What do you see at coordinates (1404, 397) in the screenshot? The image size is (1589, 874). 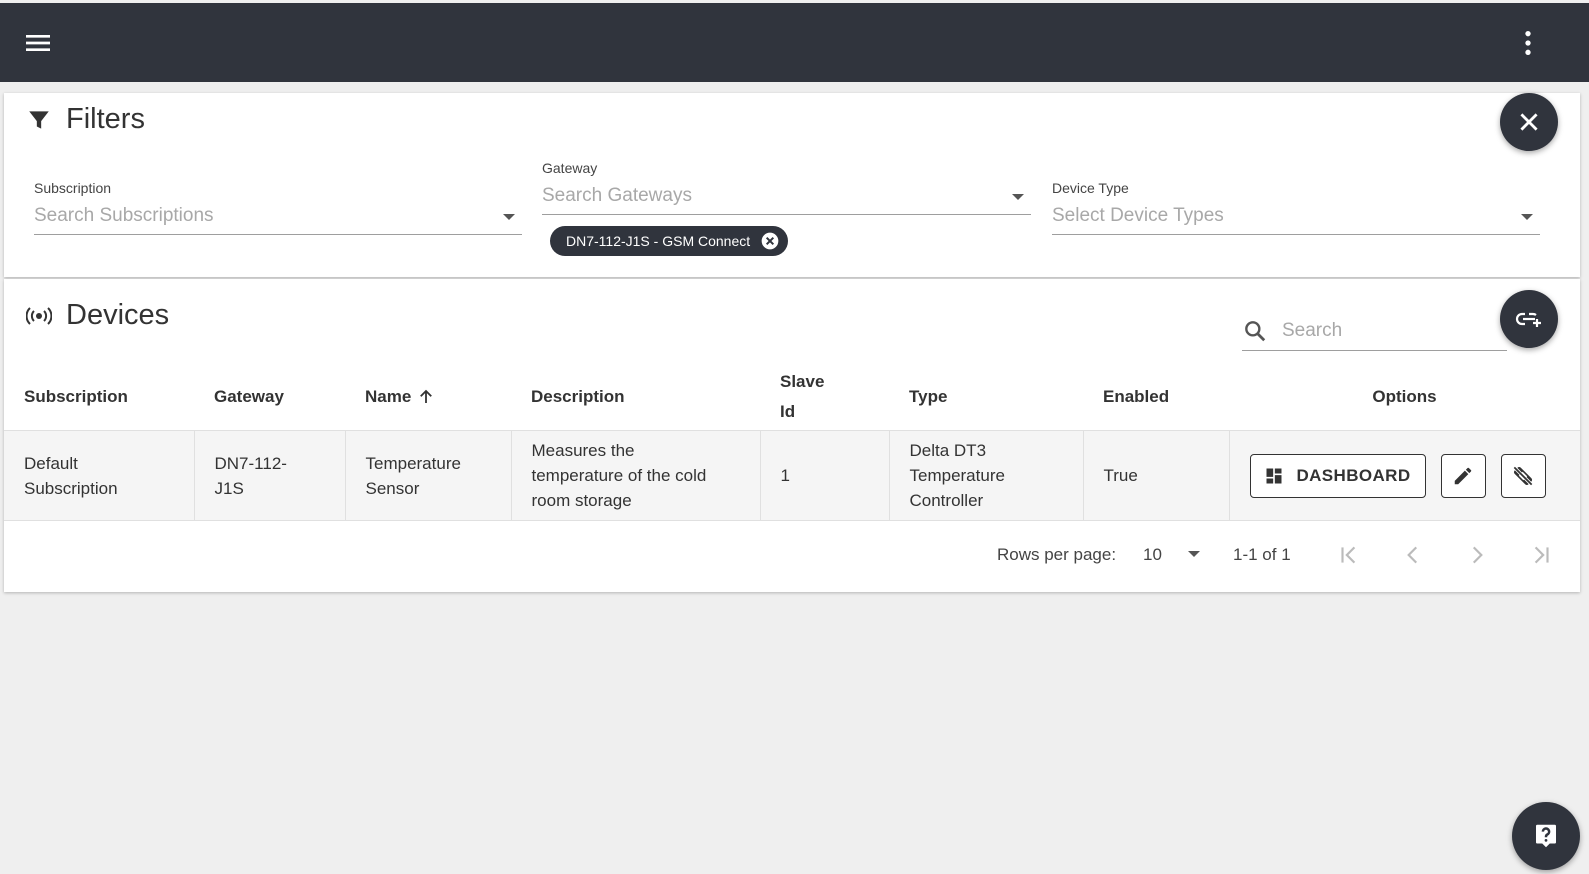 I see `col-options: Options` at bounding box center [1404, 397].